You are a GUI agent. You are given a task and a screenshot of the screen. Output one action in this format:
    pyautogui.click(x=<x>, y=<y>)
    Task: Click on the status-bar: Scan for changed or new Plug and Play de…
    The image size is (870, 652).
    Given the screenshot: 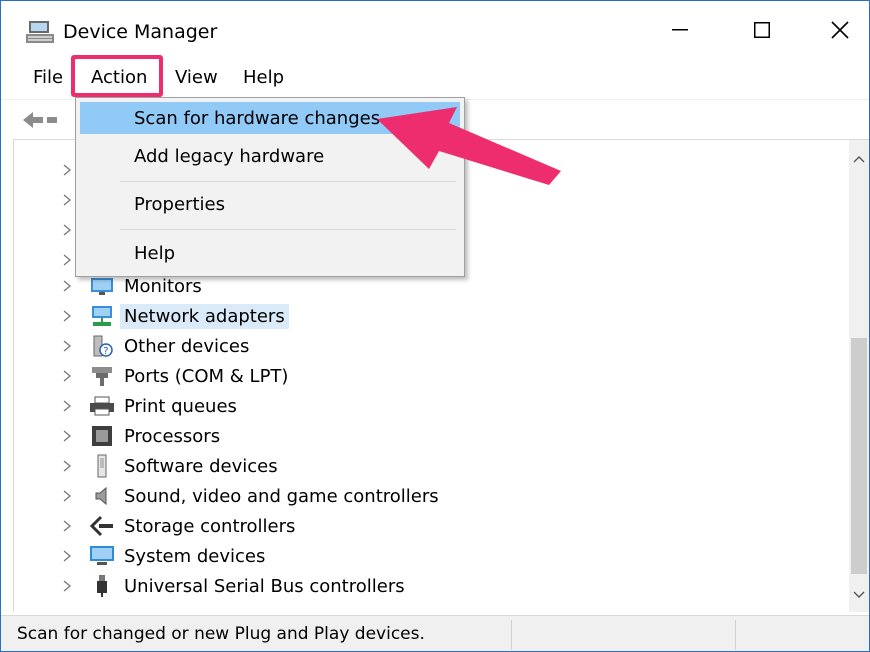 What is the action you would take?
    pyautogui.click(x=435, y=633)
    